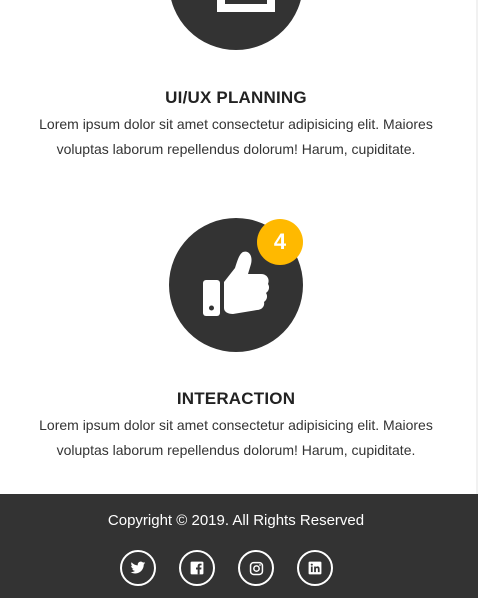 This screenshot has width=478, height=598. Describe the element at coordinates (236, 25) in the screenshot. I see `feature-icon-circle` at that location.